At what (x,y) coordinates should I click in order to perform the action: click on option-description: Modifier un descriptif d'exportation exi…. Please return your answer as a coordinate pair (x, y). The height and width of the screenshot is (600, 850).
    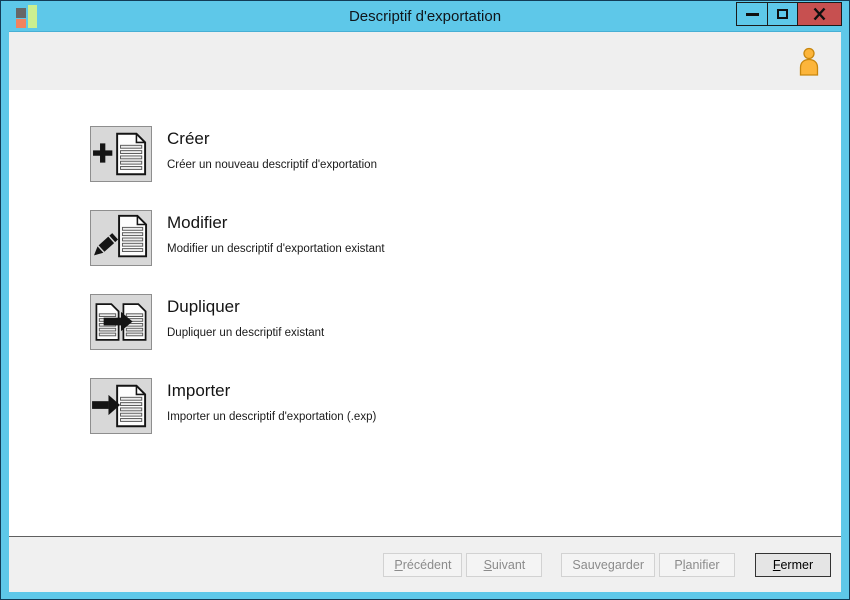
    Looking at the image, I should click on (276, 249).